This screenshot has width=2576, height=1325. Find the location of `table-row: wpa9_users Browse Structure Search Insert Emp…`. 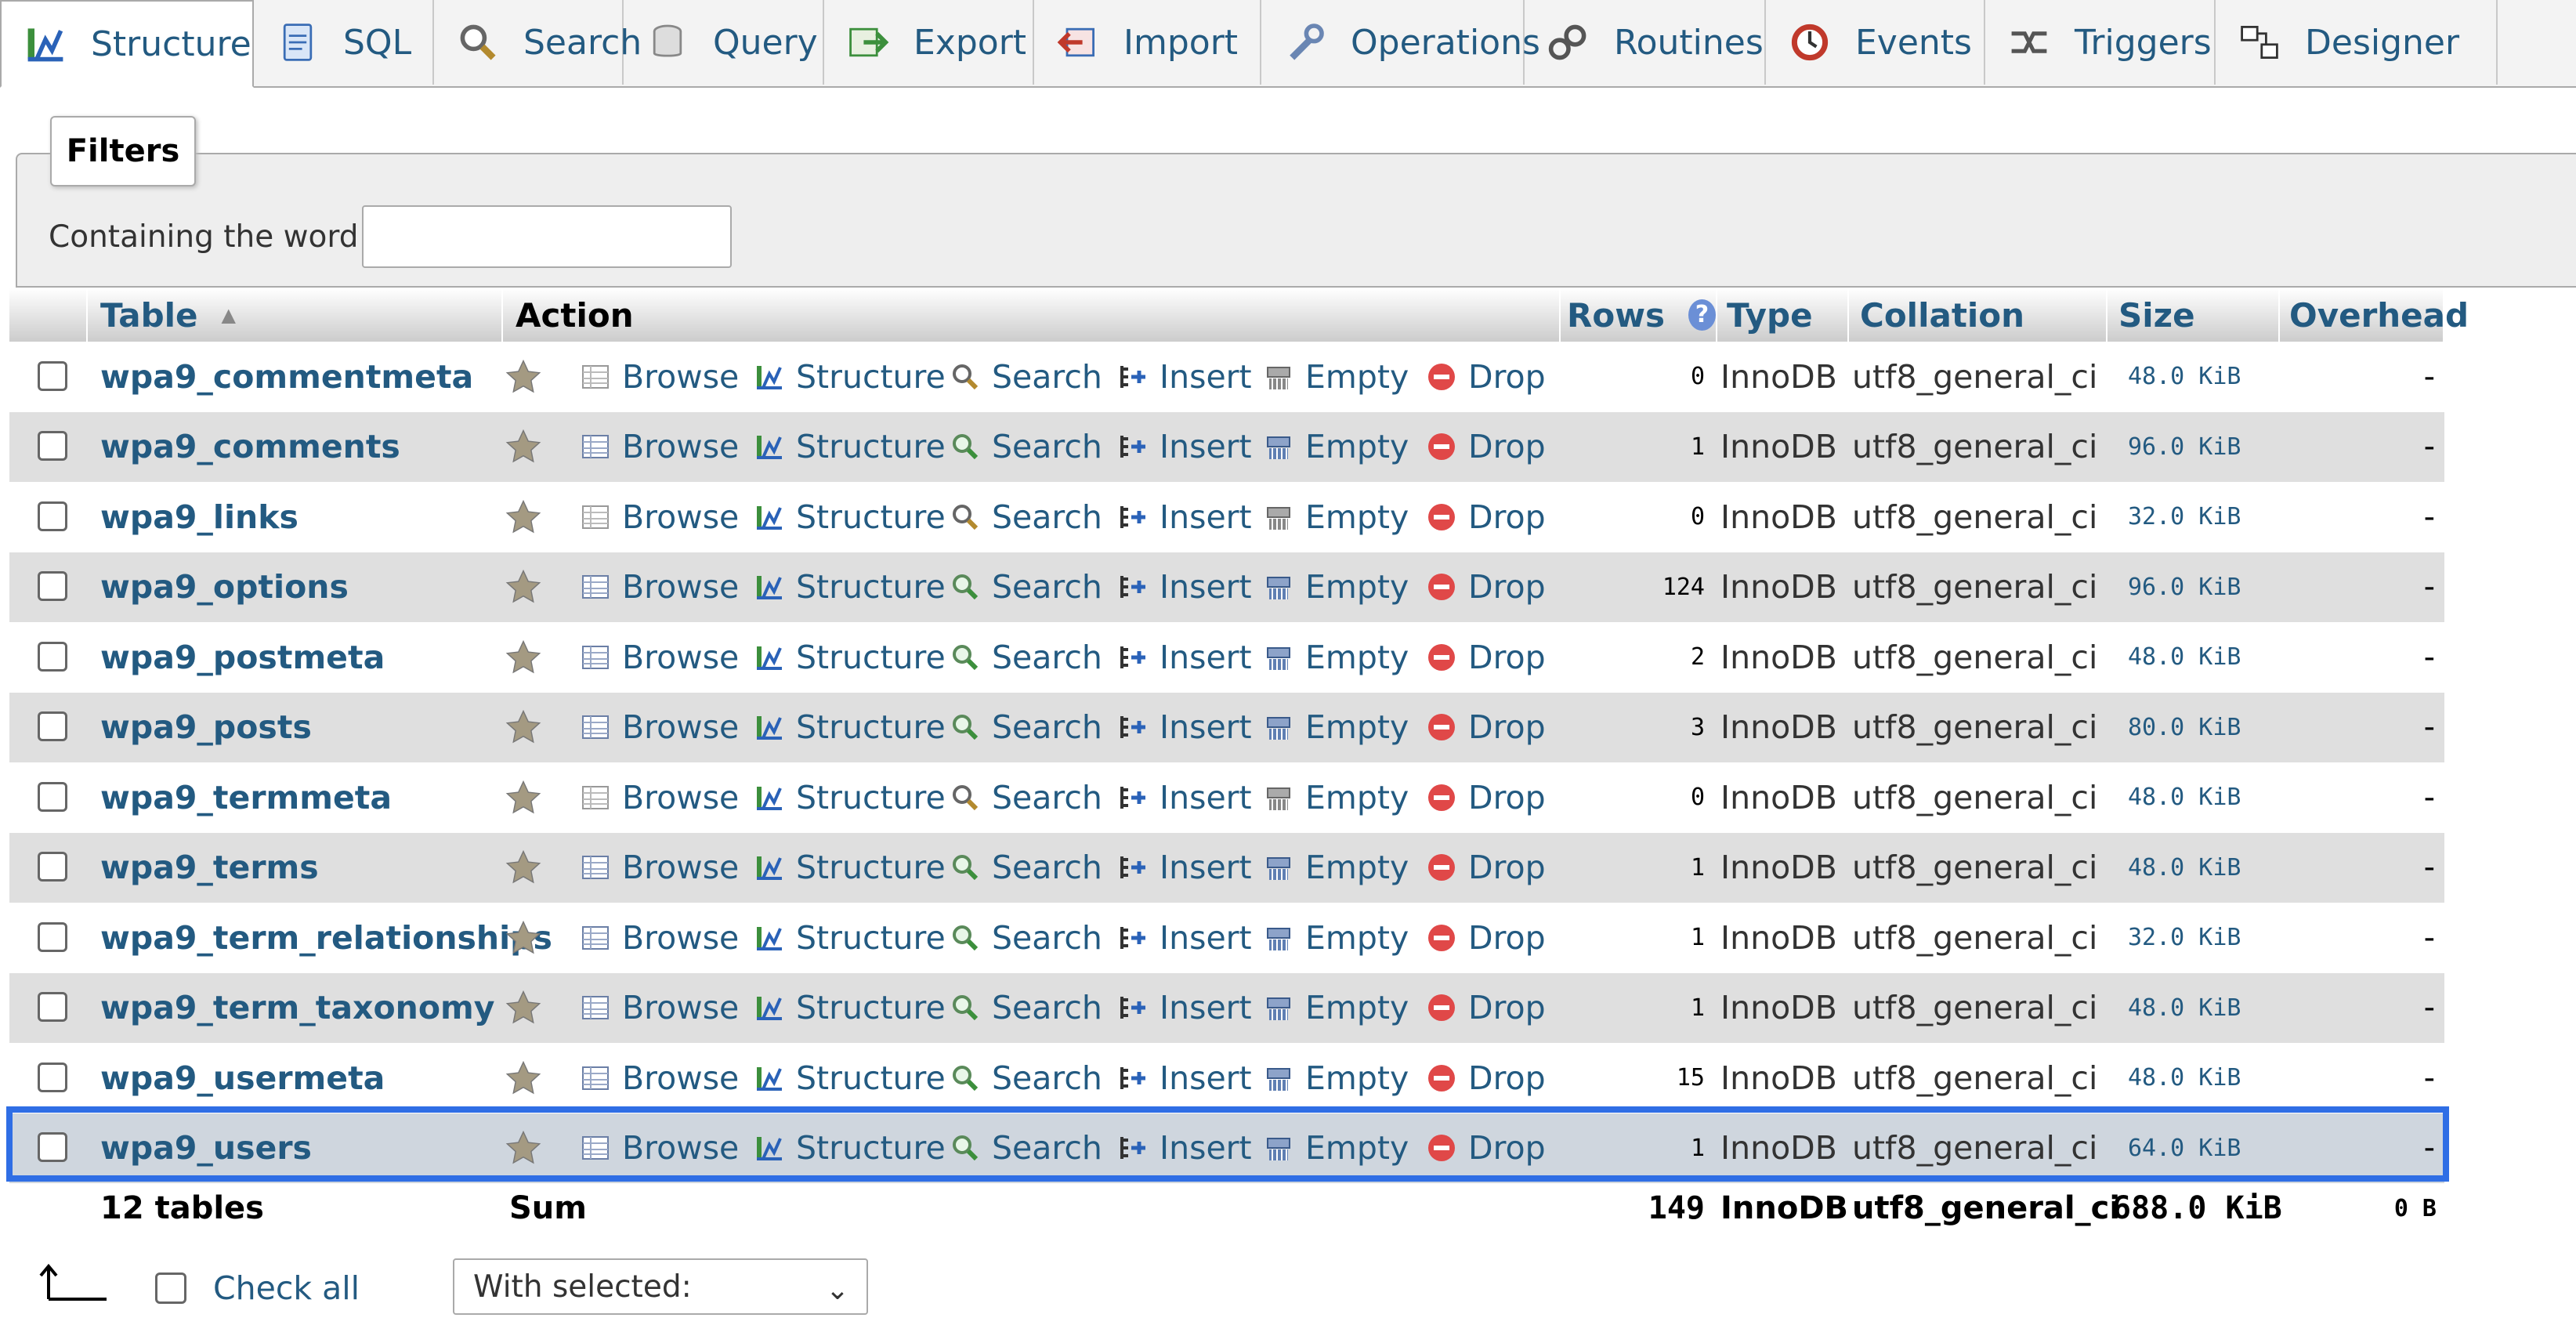

table-row: wpa9_users Browse Structure Search Insert Emp… is located at coordinates (1226, 1148).